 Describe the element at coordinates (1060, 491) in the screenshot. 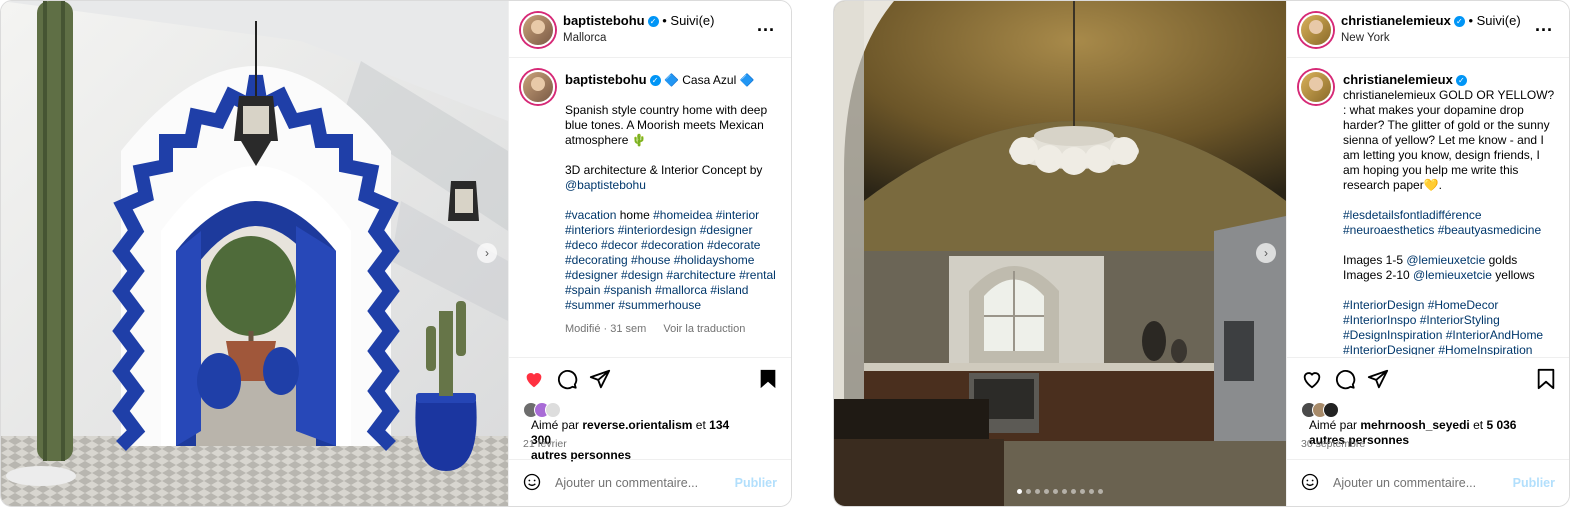

I see `carousel-dots` at that location.